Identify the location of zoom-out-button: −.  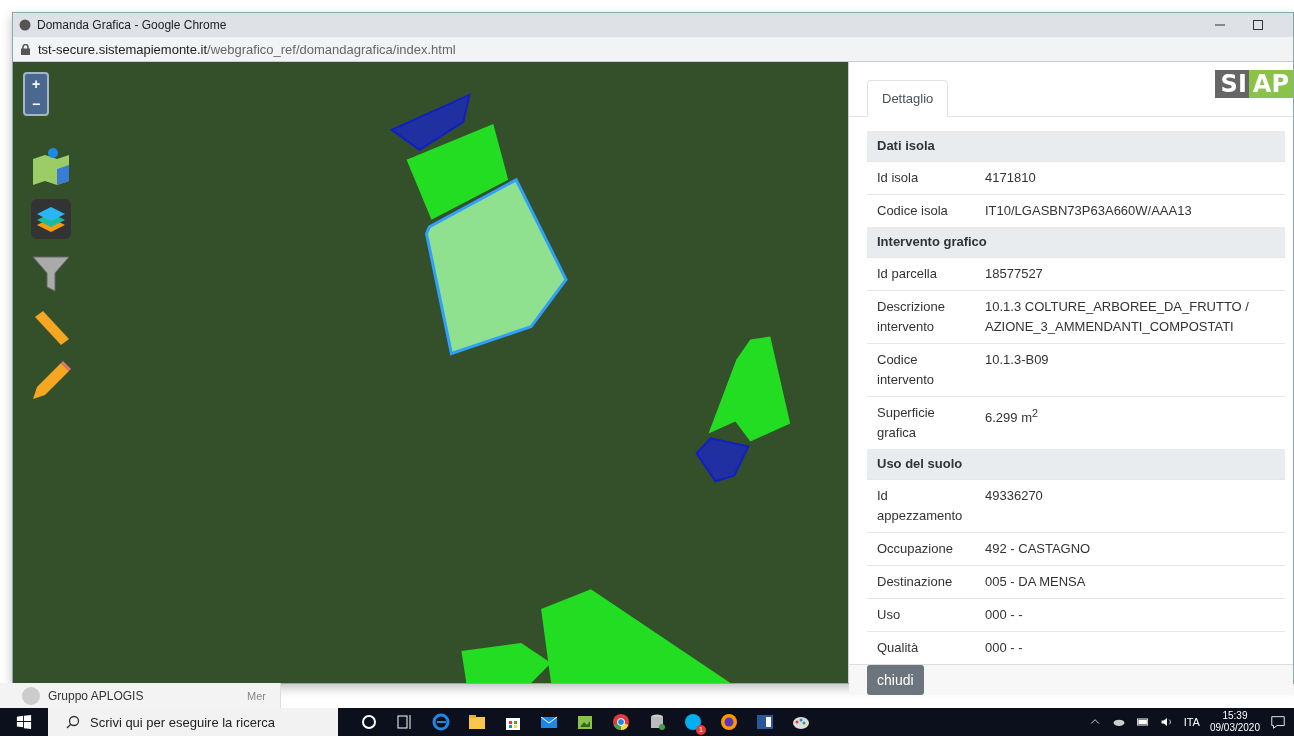
(36, 104).